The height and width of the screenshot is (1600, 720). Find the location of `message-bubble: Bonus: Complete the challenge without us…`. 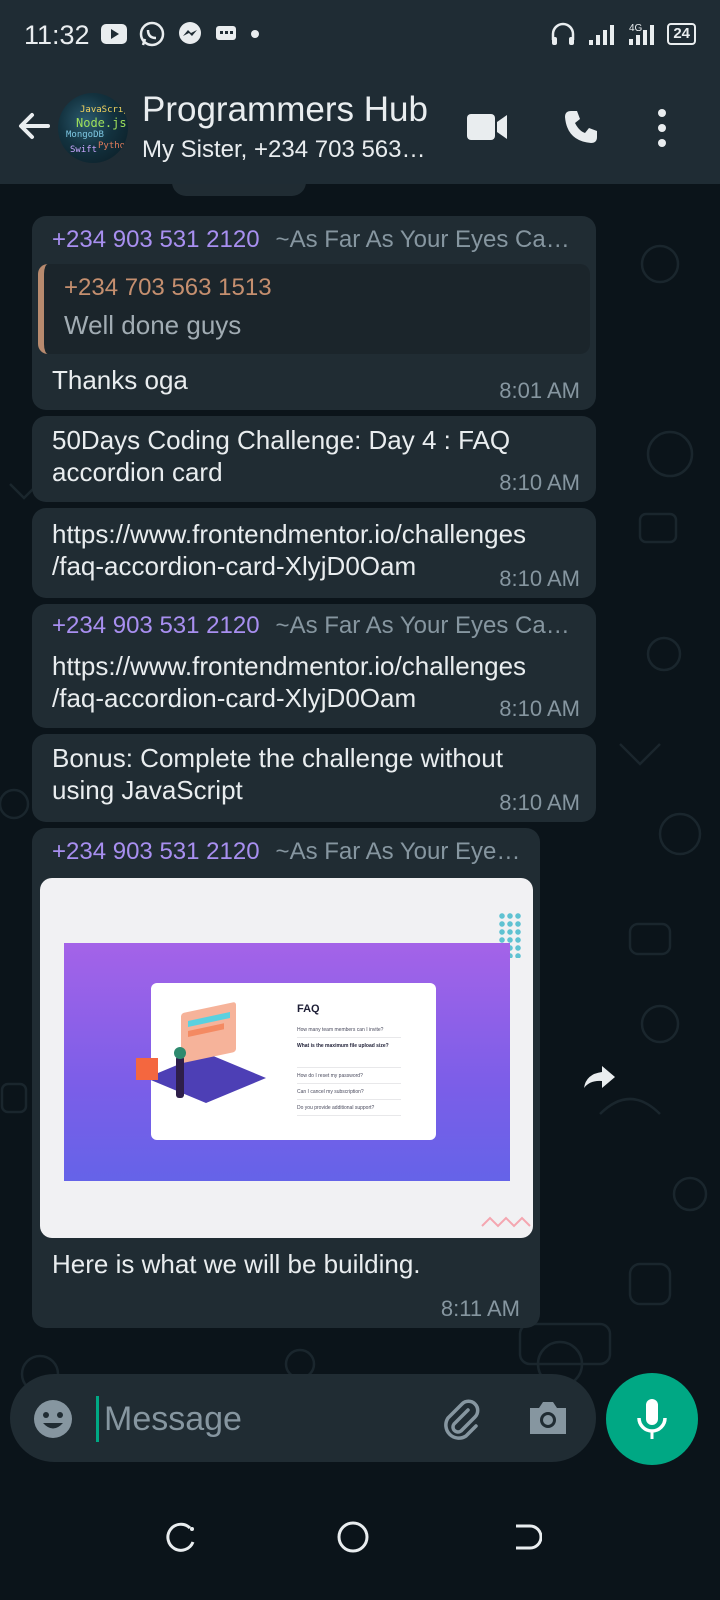

message-bubble: Bonus: Complete the challenge without us… is located at coordinates (314, 778).